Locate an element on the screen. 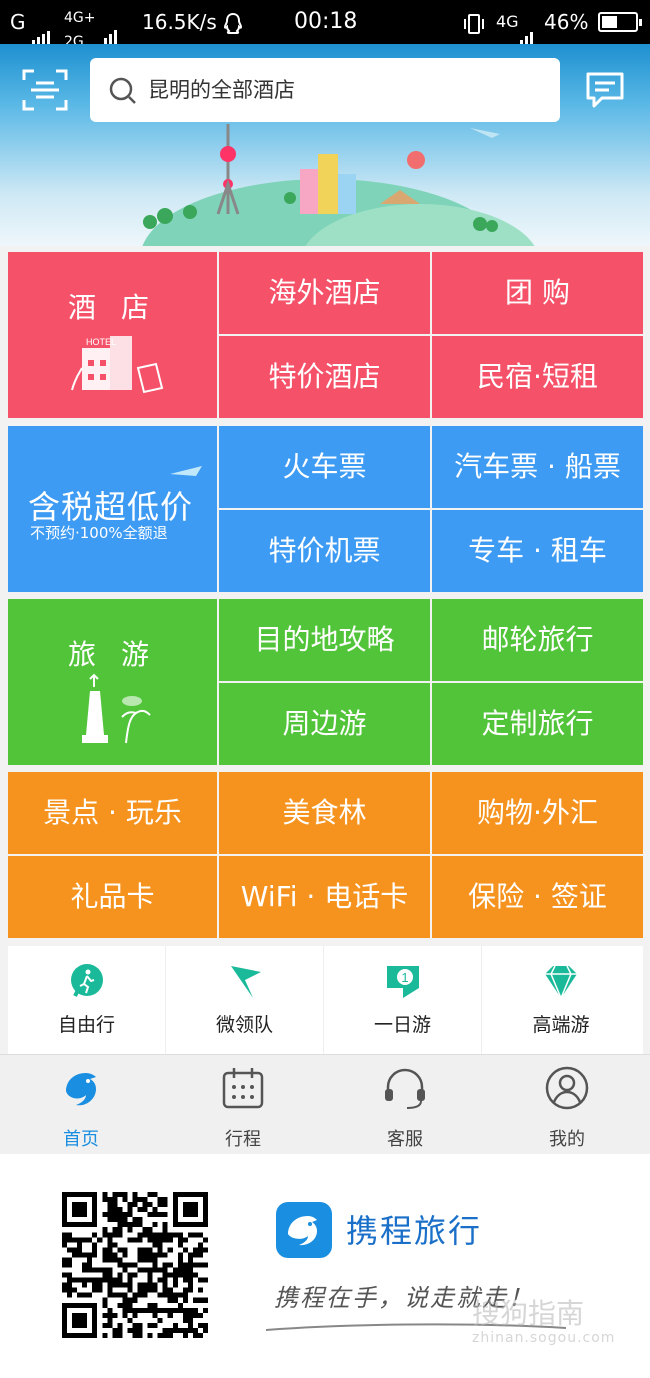 This screenshot has width=650, height=1378. network-right: 4G is located at coordinates (507, 21).